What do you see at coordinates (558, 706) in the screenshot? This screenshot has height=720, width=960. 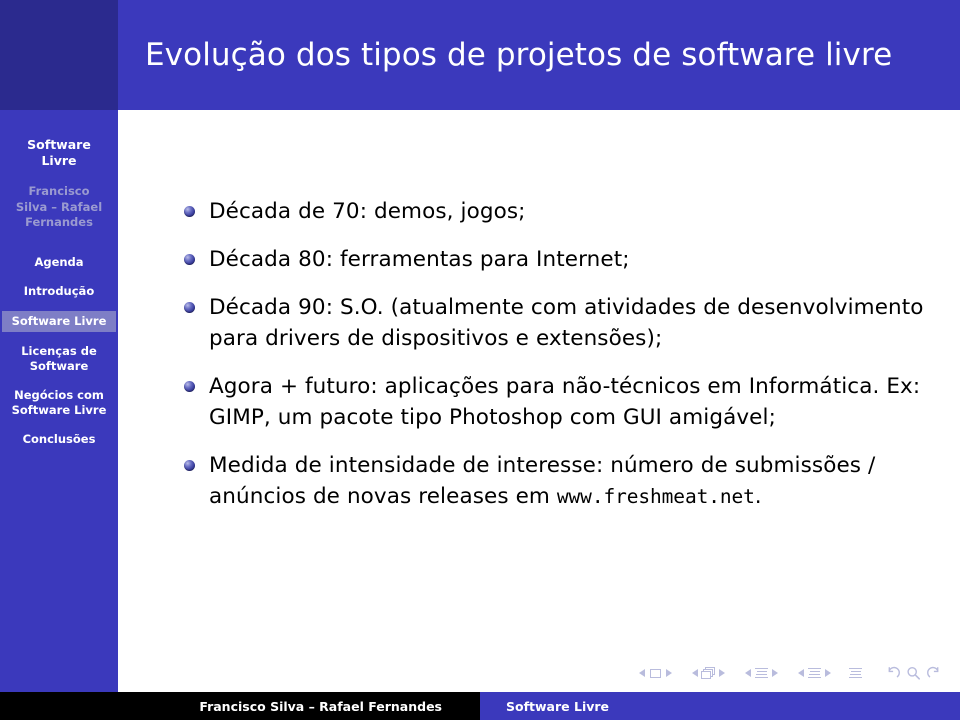 I see `footer-title: Software Livre` at bounding box center [558, 706].